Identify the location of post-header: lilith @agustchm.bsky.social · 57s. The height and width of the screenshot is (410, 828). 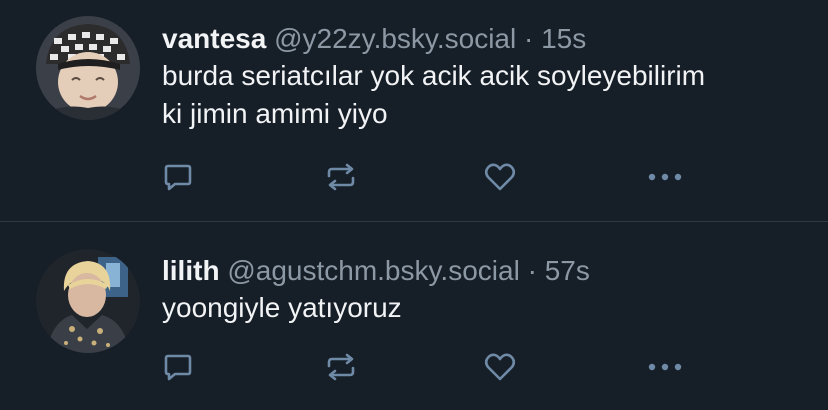
(376, 271).